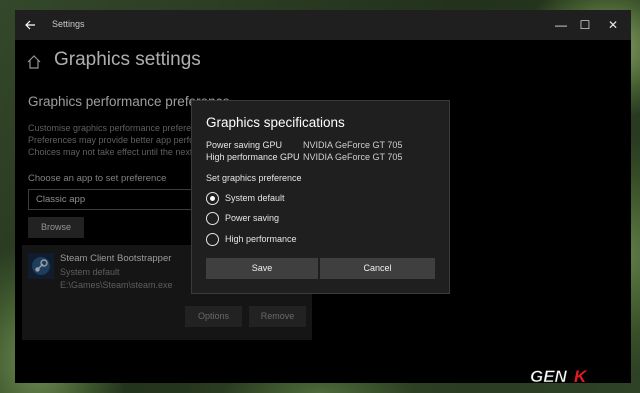 The image size is (640, 393). I want to click on high-performance-gpu-label: High performance GPU, so click(253, 157).